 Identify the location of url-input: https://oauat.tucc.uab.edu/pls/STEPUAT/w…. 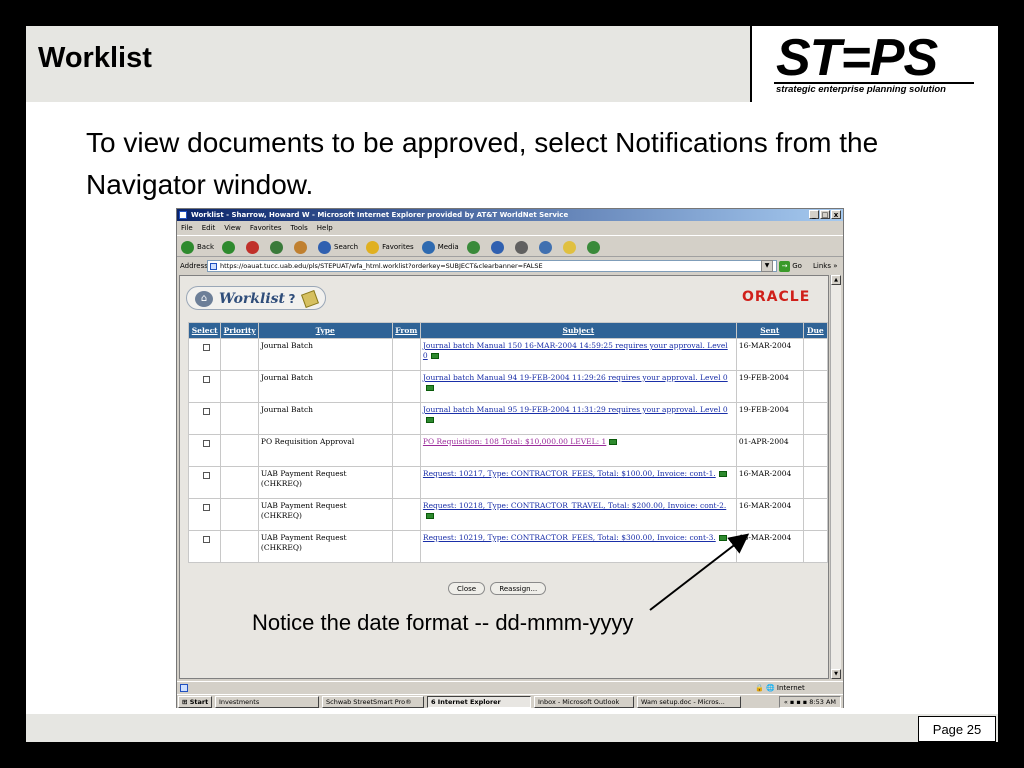
(492, 266).